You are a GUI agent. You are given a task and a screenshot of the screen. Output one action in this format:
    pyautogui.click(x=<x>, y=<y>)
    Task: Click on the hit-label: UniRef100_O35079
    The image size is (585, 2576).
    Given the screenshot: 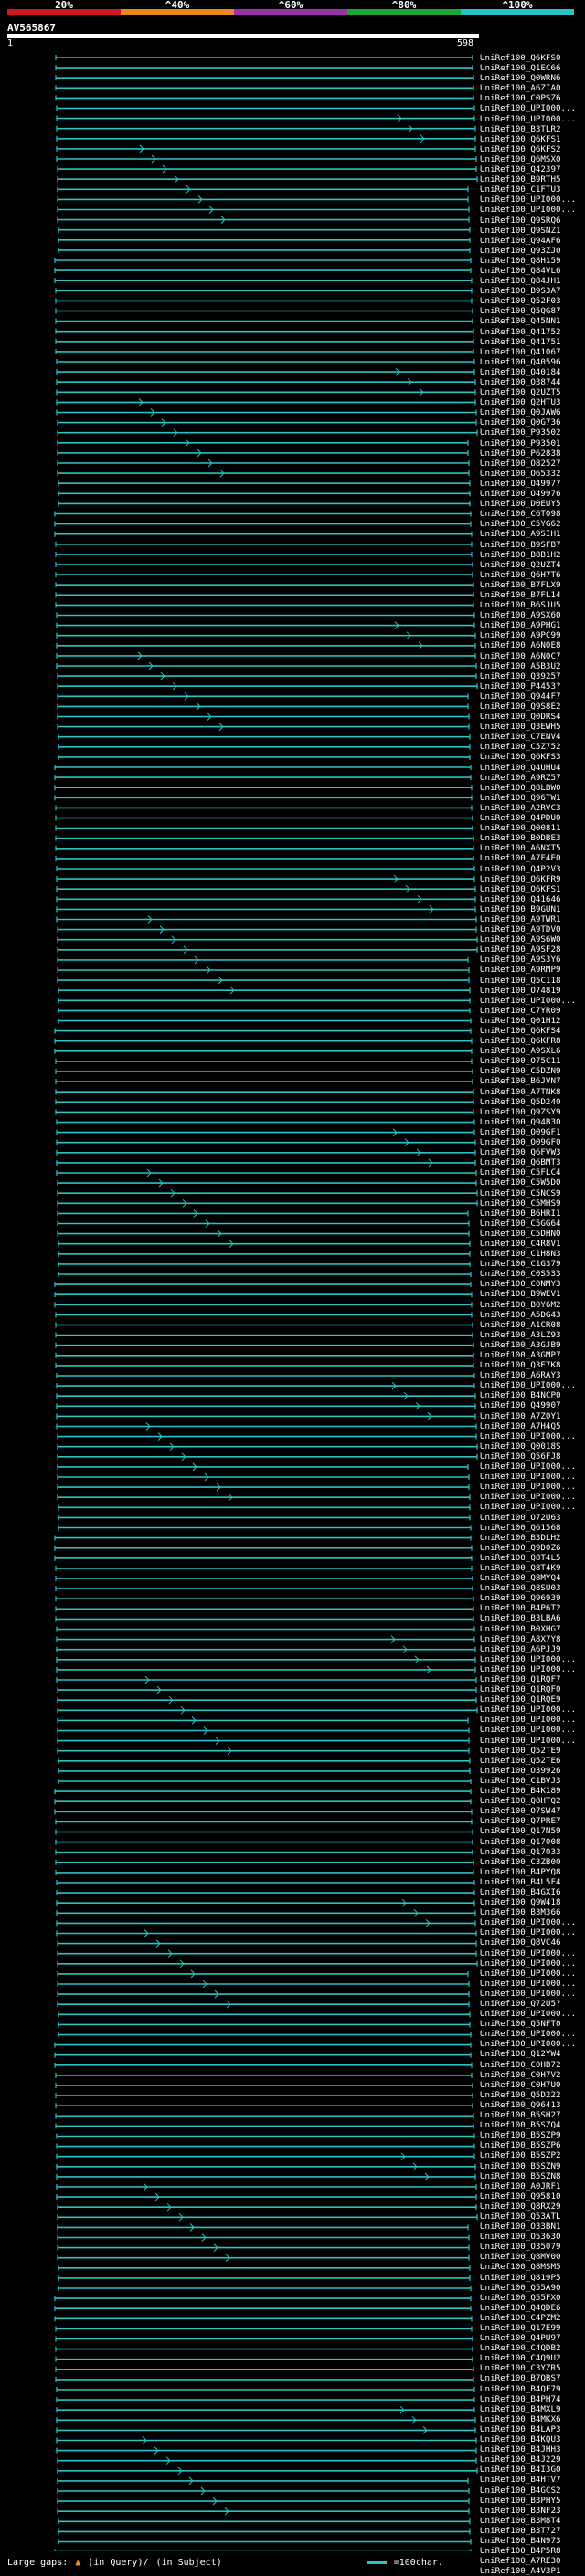 What is the action you would take?
    pyautogui.click(x=531, y=2247)
    